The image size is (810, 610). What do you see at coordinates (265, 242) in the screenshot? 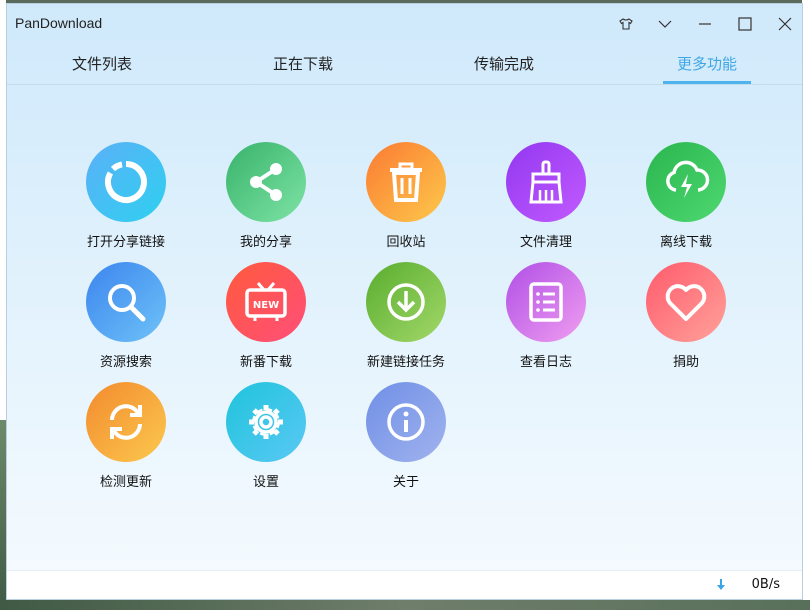
I see `feature-label: 我的分享` at bounding box center [265, 242].